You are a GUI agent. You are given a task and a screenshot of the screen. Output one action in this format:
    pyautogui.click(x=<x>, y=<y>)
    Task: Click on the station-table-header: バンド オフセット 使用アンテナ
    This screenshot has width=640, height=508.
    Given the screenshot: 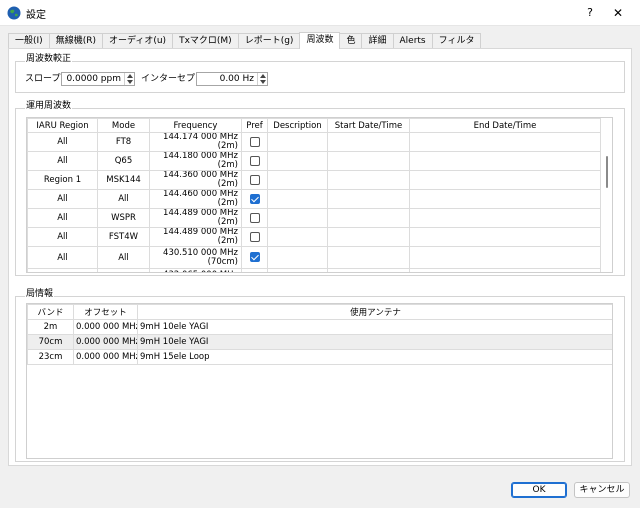 What is the action you would take?
    pyautogui.click(x=319, y=312)
    